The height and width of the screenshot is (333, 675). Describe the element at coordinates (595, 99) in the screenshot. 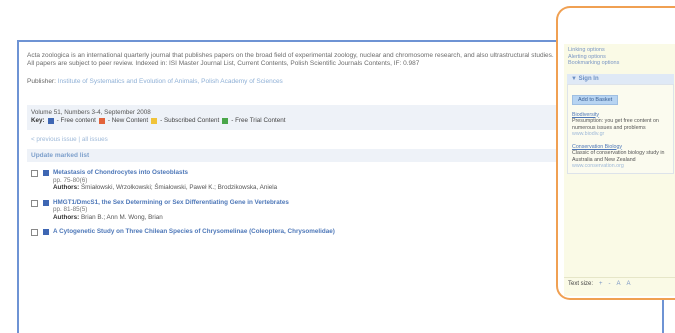

I see `add-to-basket-button: Add to Basket` at that location.